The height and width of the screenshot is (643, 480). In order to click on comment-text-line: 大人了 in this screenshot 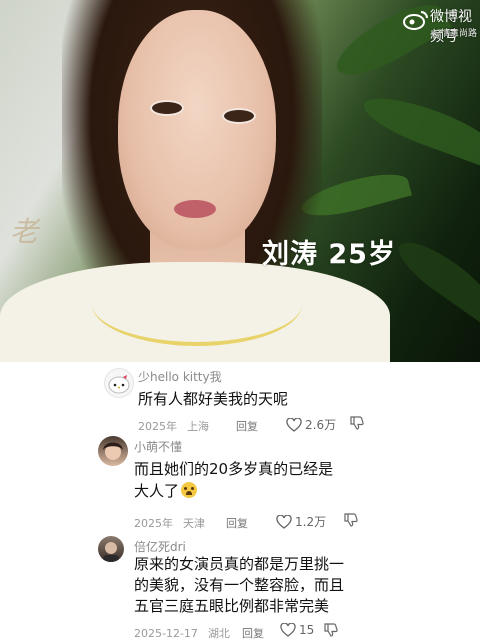, I will do `click(233, 491)`.